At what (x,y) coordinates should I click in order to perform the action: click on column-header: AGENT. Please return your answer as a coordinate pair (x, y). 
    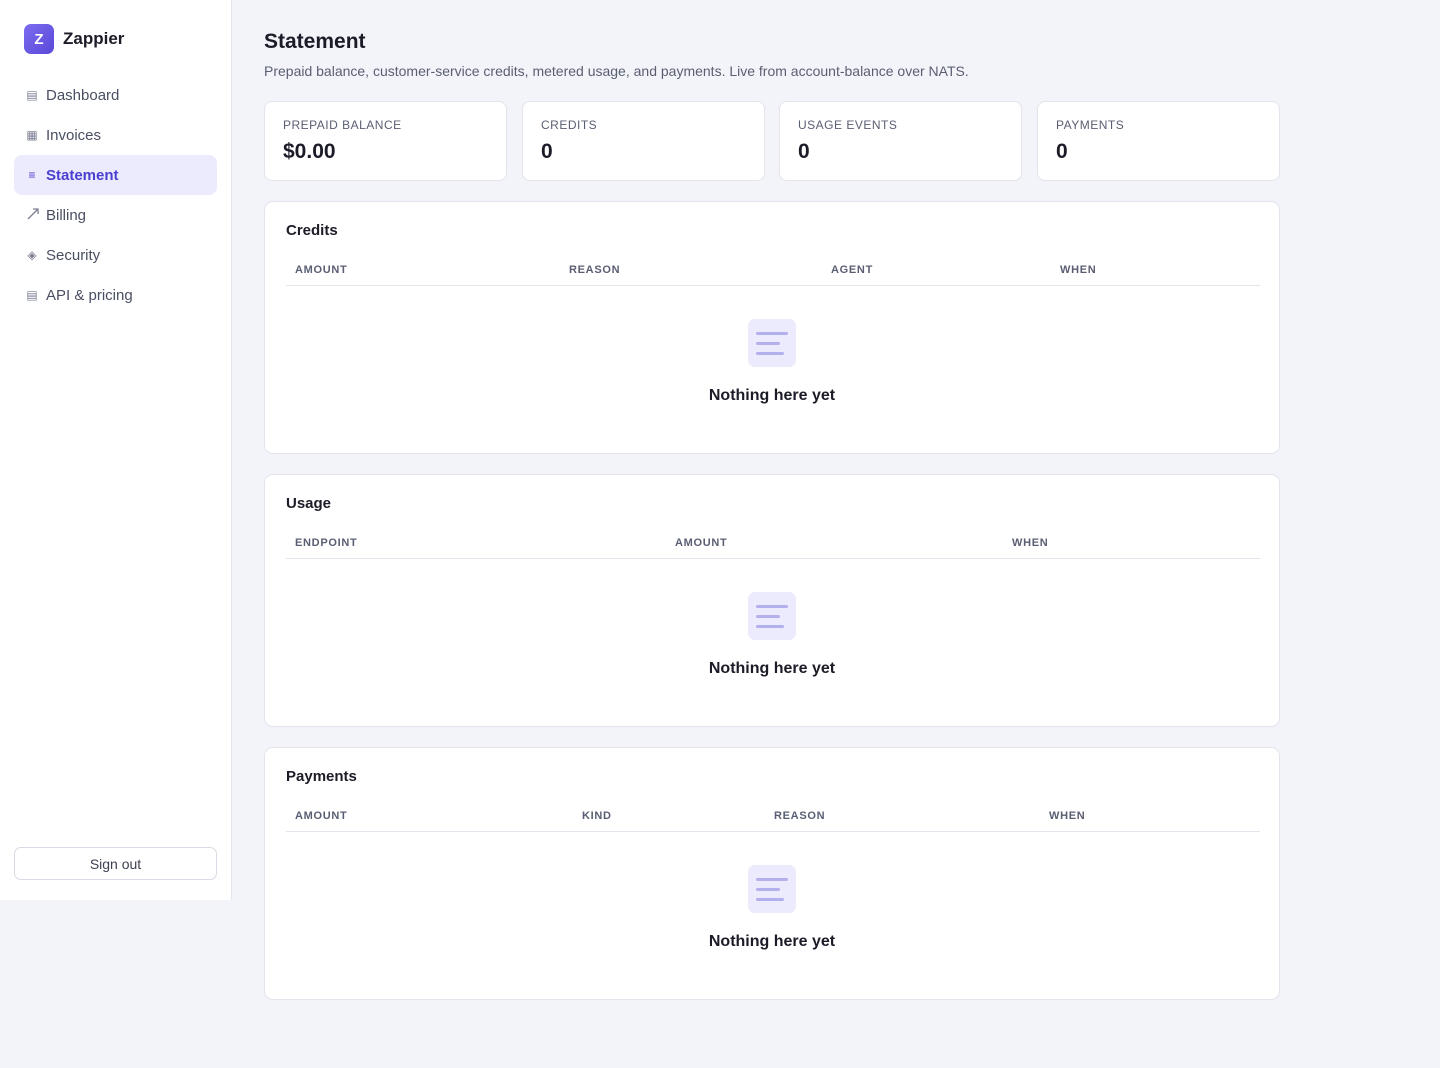
    Looking at the image, I should click on (852, 270).